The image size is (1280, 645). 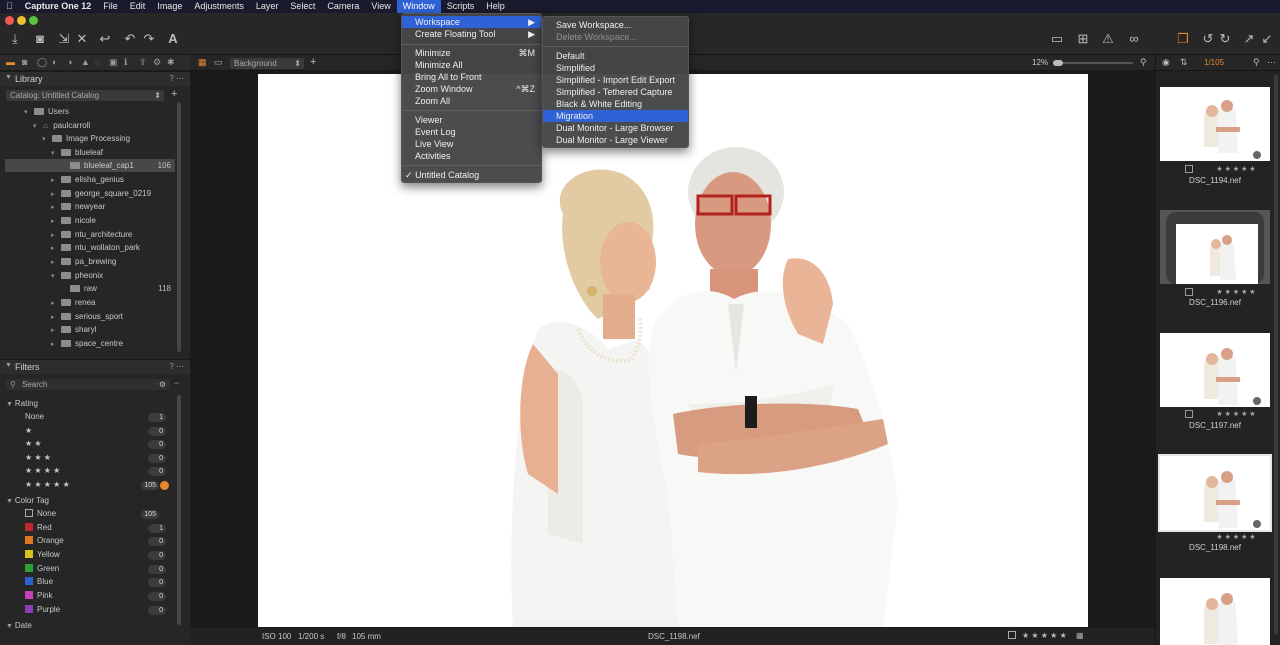 What do you see at coordinates (40, 39) in the screenshot?
I see `capture-icon: ◙` at bounding box center [40, 39].